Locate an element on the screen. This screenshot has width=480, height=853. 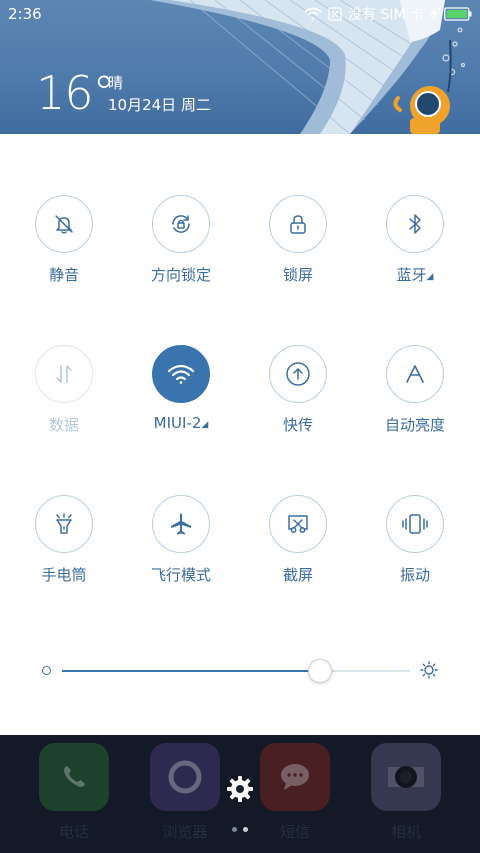
toggle-bluetooth: 蓝牙◢ is located at coordinates (415, 250).